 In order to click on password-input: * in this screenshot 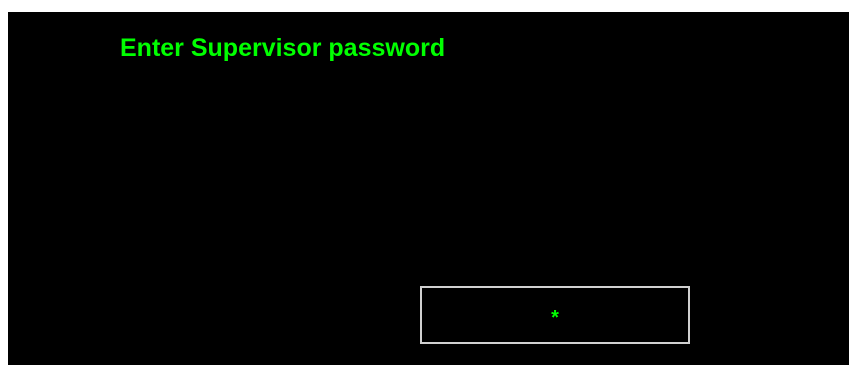, I will do `click(555, 315)`.